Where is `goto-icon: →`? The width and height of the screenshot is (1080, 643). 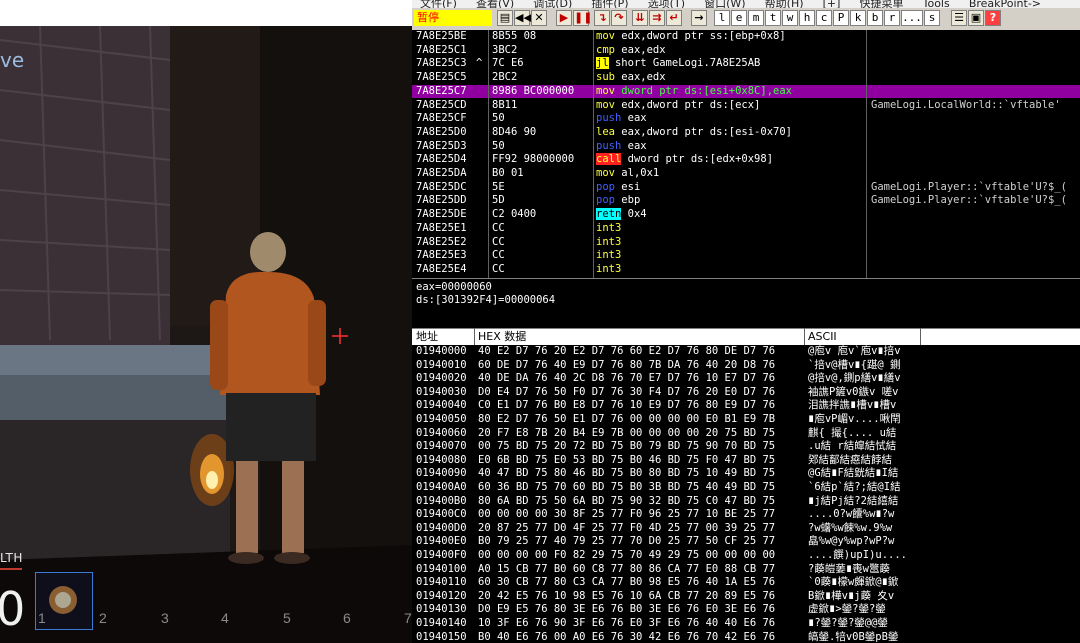 goto-icon: → is located at coordinates (699, 18).